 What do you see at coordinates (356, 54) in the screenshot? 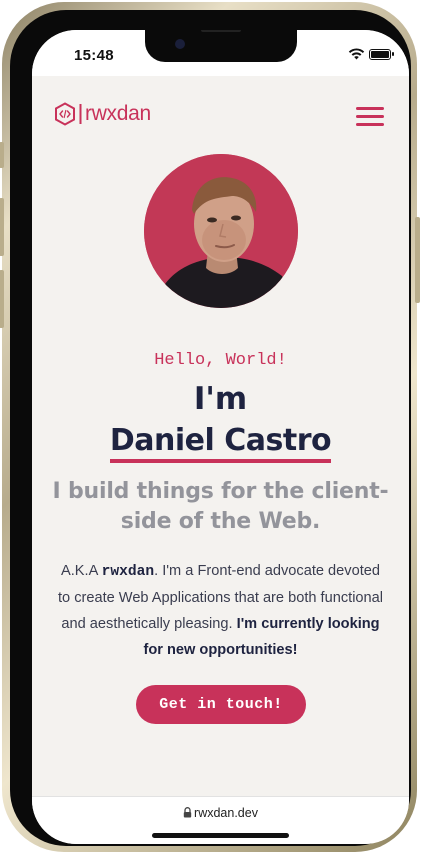
I see `wifi-icon` at bounding box center [356, 54].